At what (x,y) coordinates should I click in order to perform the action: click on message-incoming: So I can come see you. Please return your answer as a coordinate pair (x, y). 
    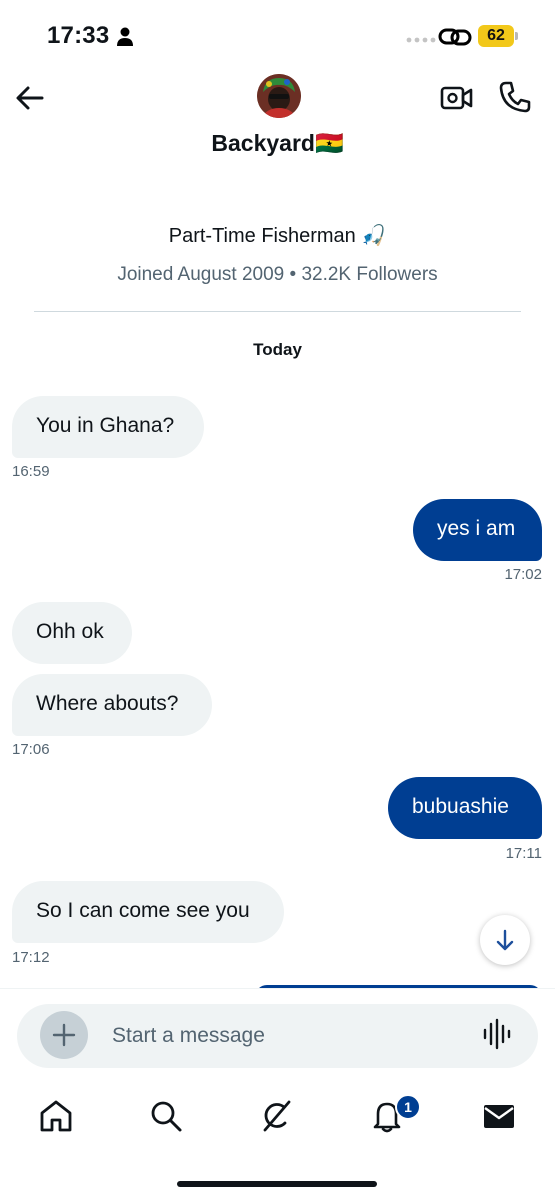
    Looking at the image, I should click on (148, 912).